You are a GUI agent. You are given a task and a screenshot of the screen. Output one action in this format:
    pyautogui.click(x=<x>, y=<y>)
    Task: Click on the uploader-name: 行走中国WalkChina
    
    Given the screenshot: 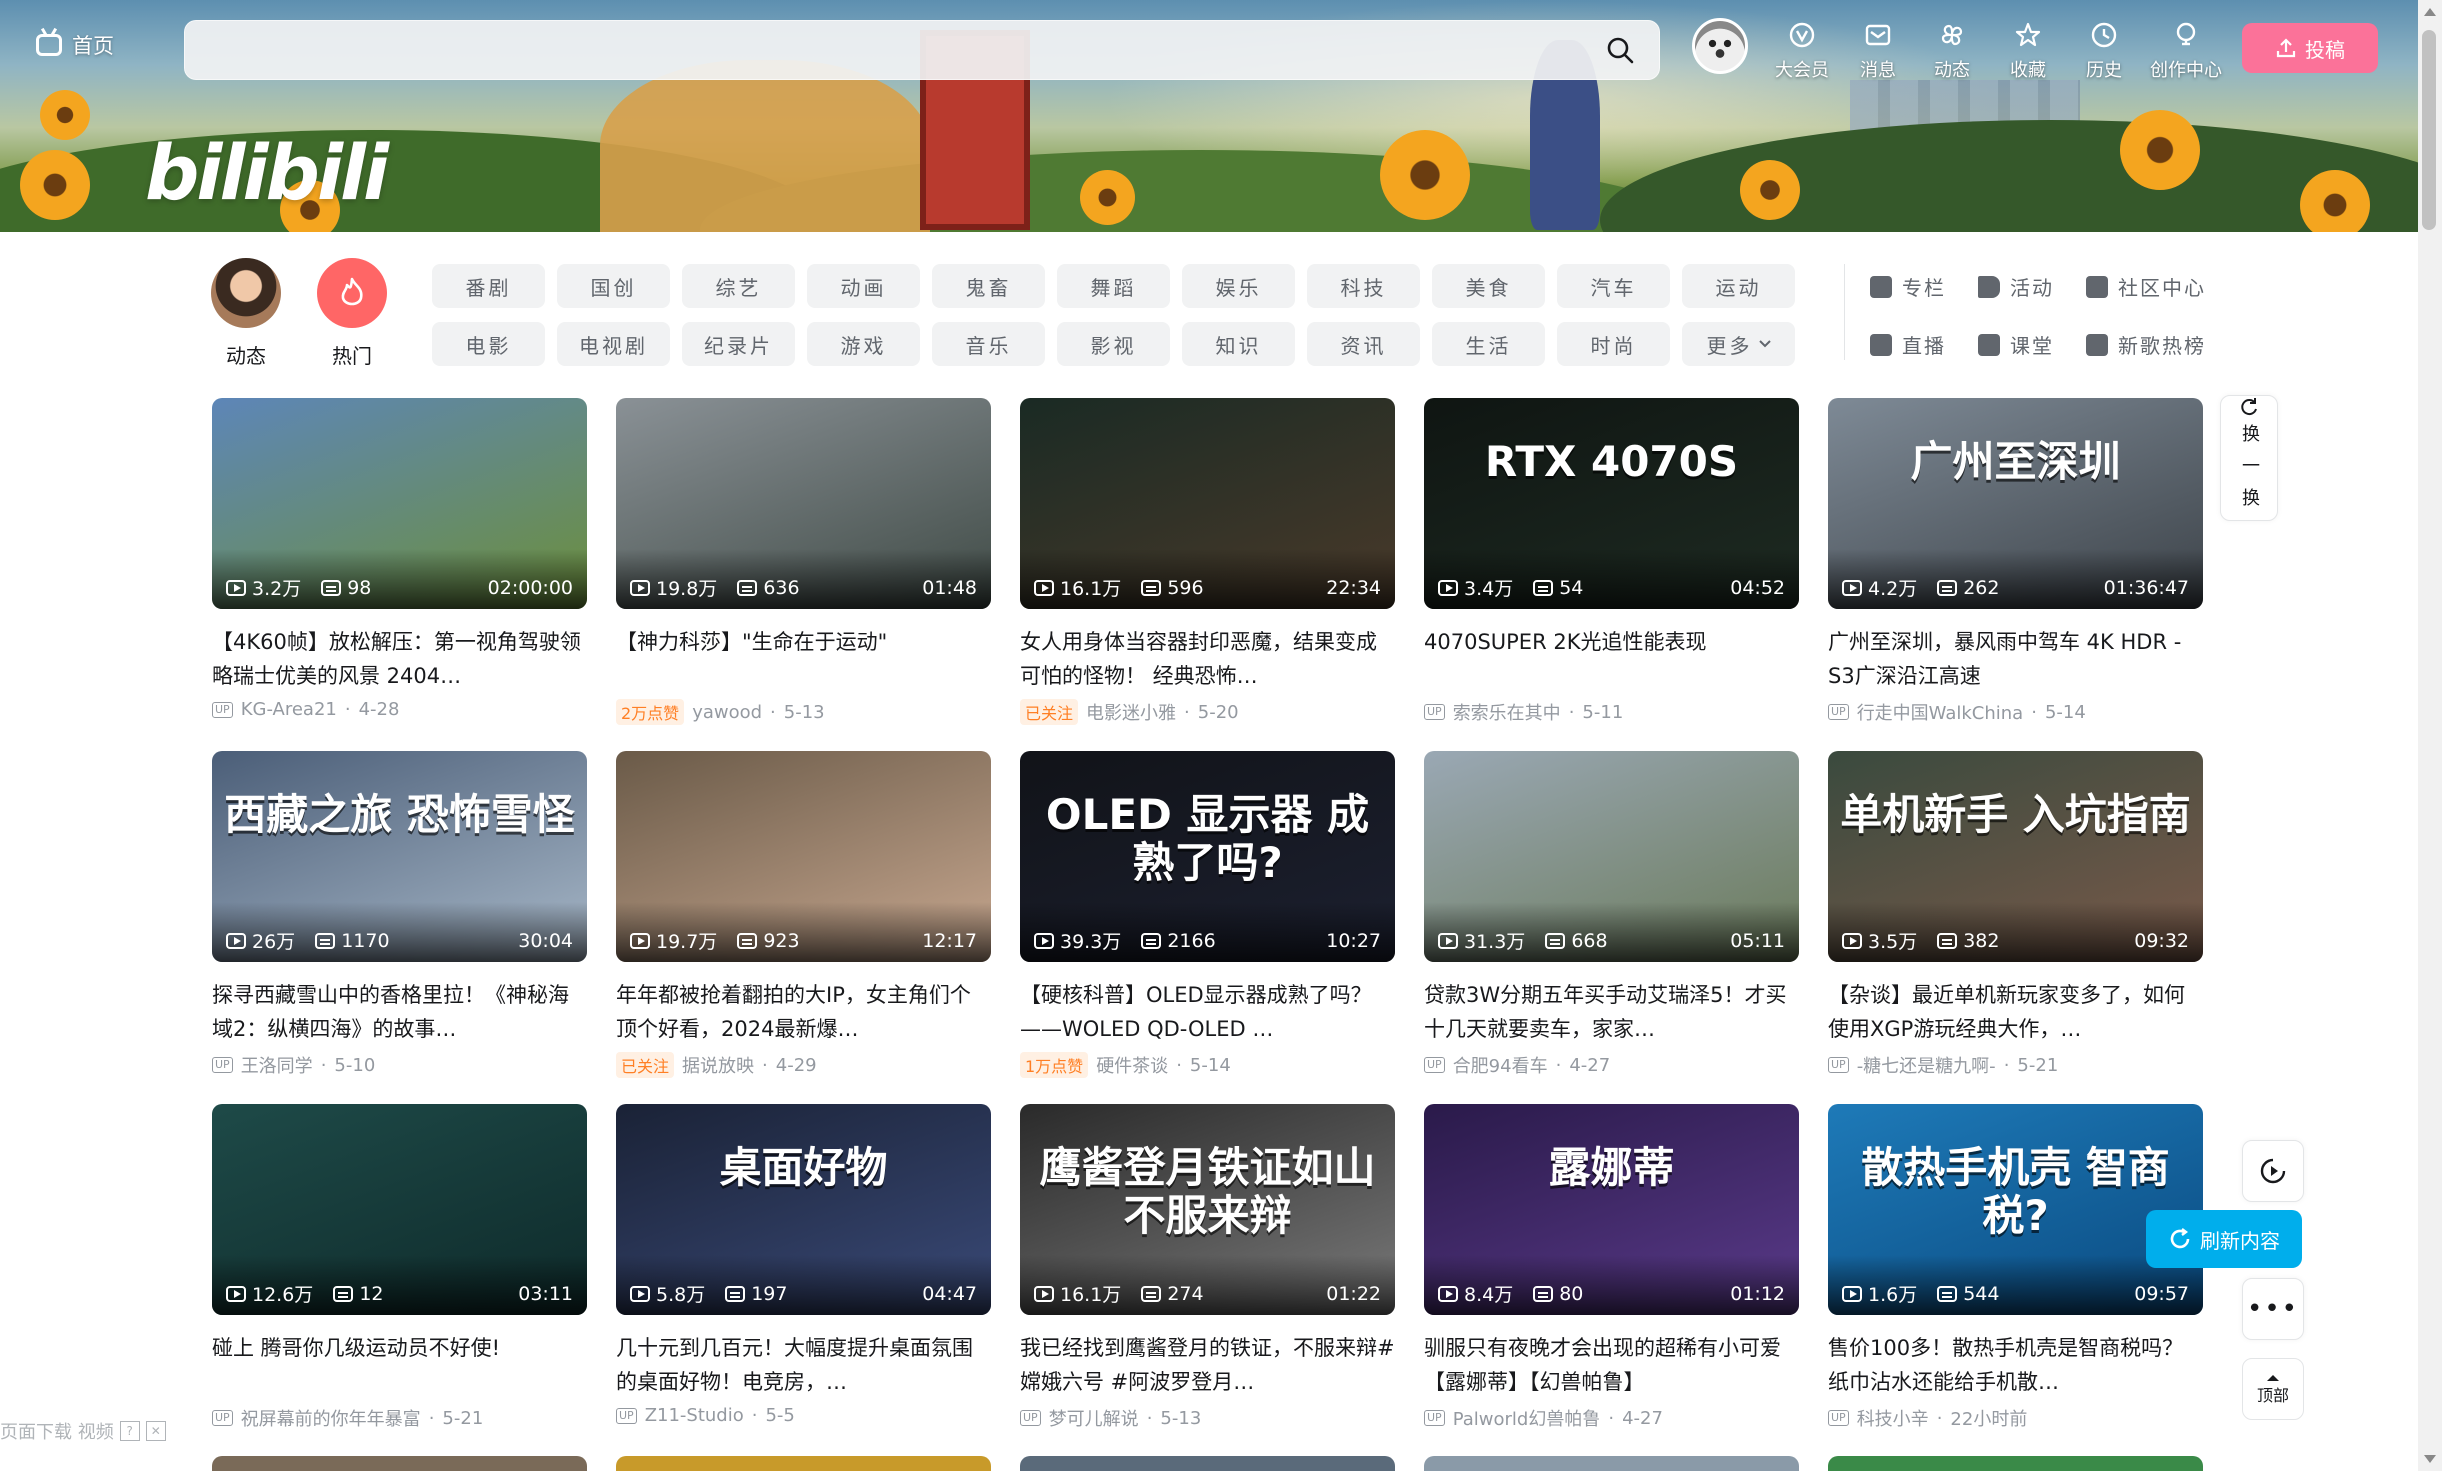 What is the action you would take?
    pyautogui.click(x=1940, y=712)
    